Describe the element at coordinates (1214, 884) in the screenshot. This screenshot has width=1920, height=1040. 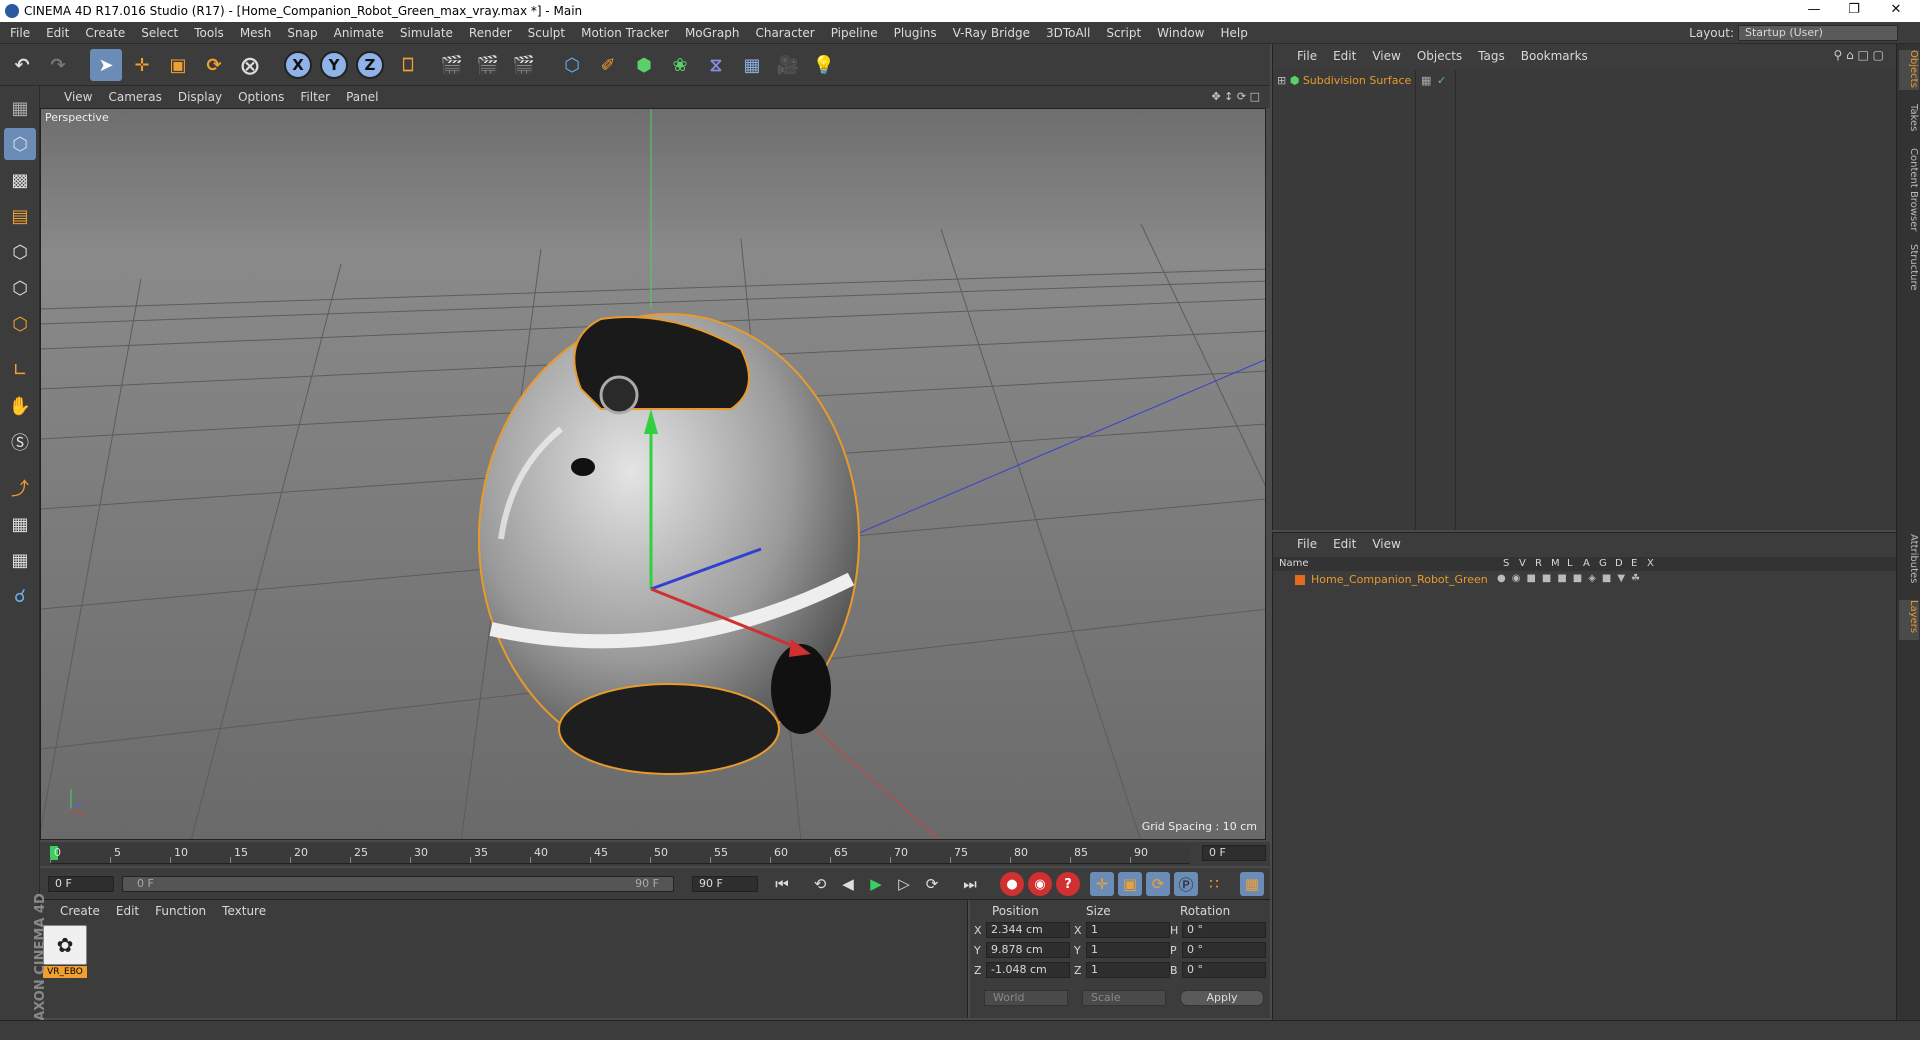
I see `key-pla-icon: ∷` at that location.